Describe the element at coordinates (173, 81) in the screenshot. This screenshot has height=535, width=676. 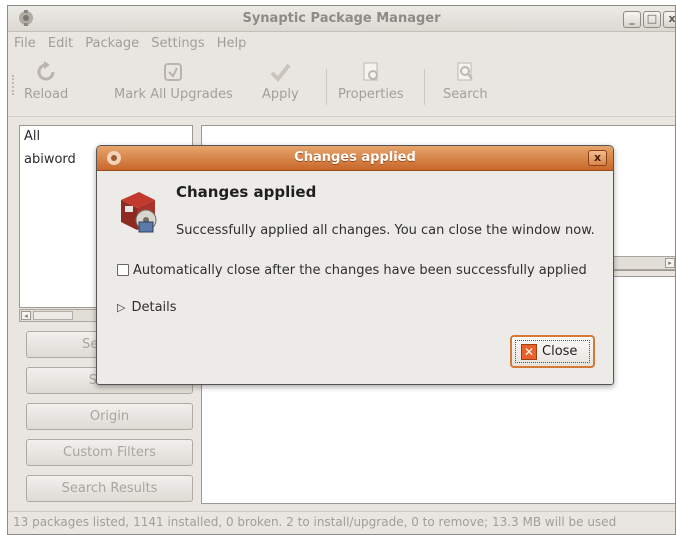
I see `mark-all-upgrades-button: Mark All Upgrades` at that location.